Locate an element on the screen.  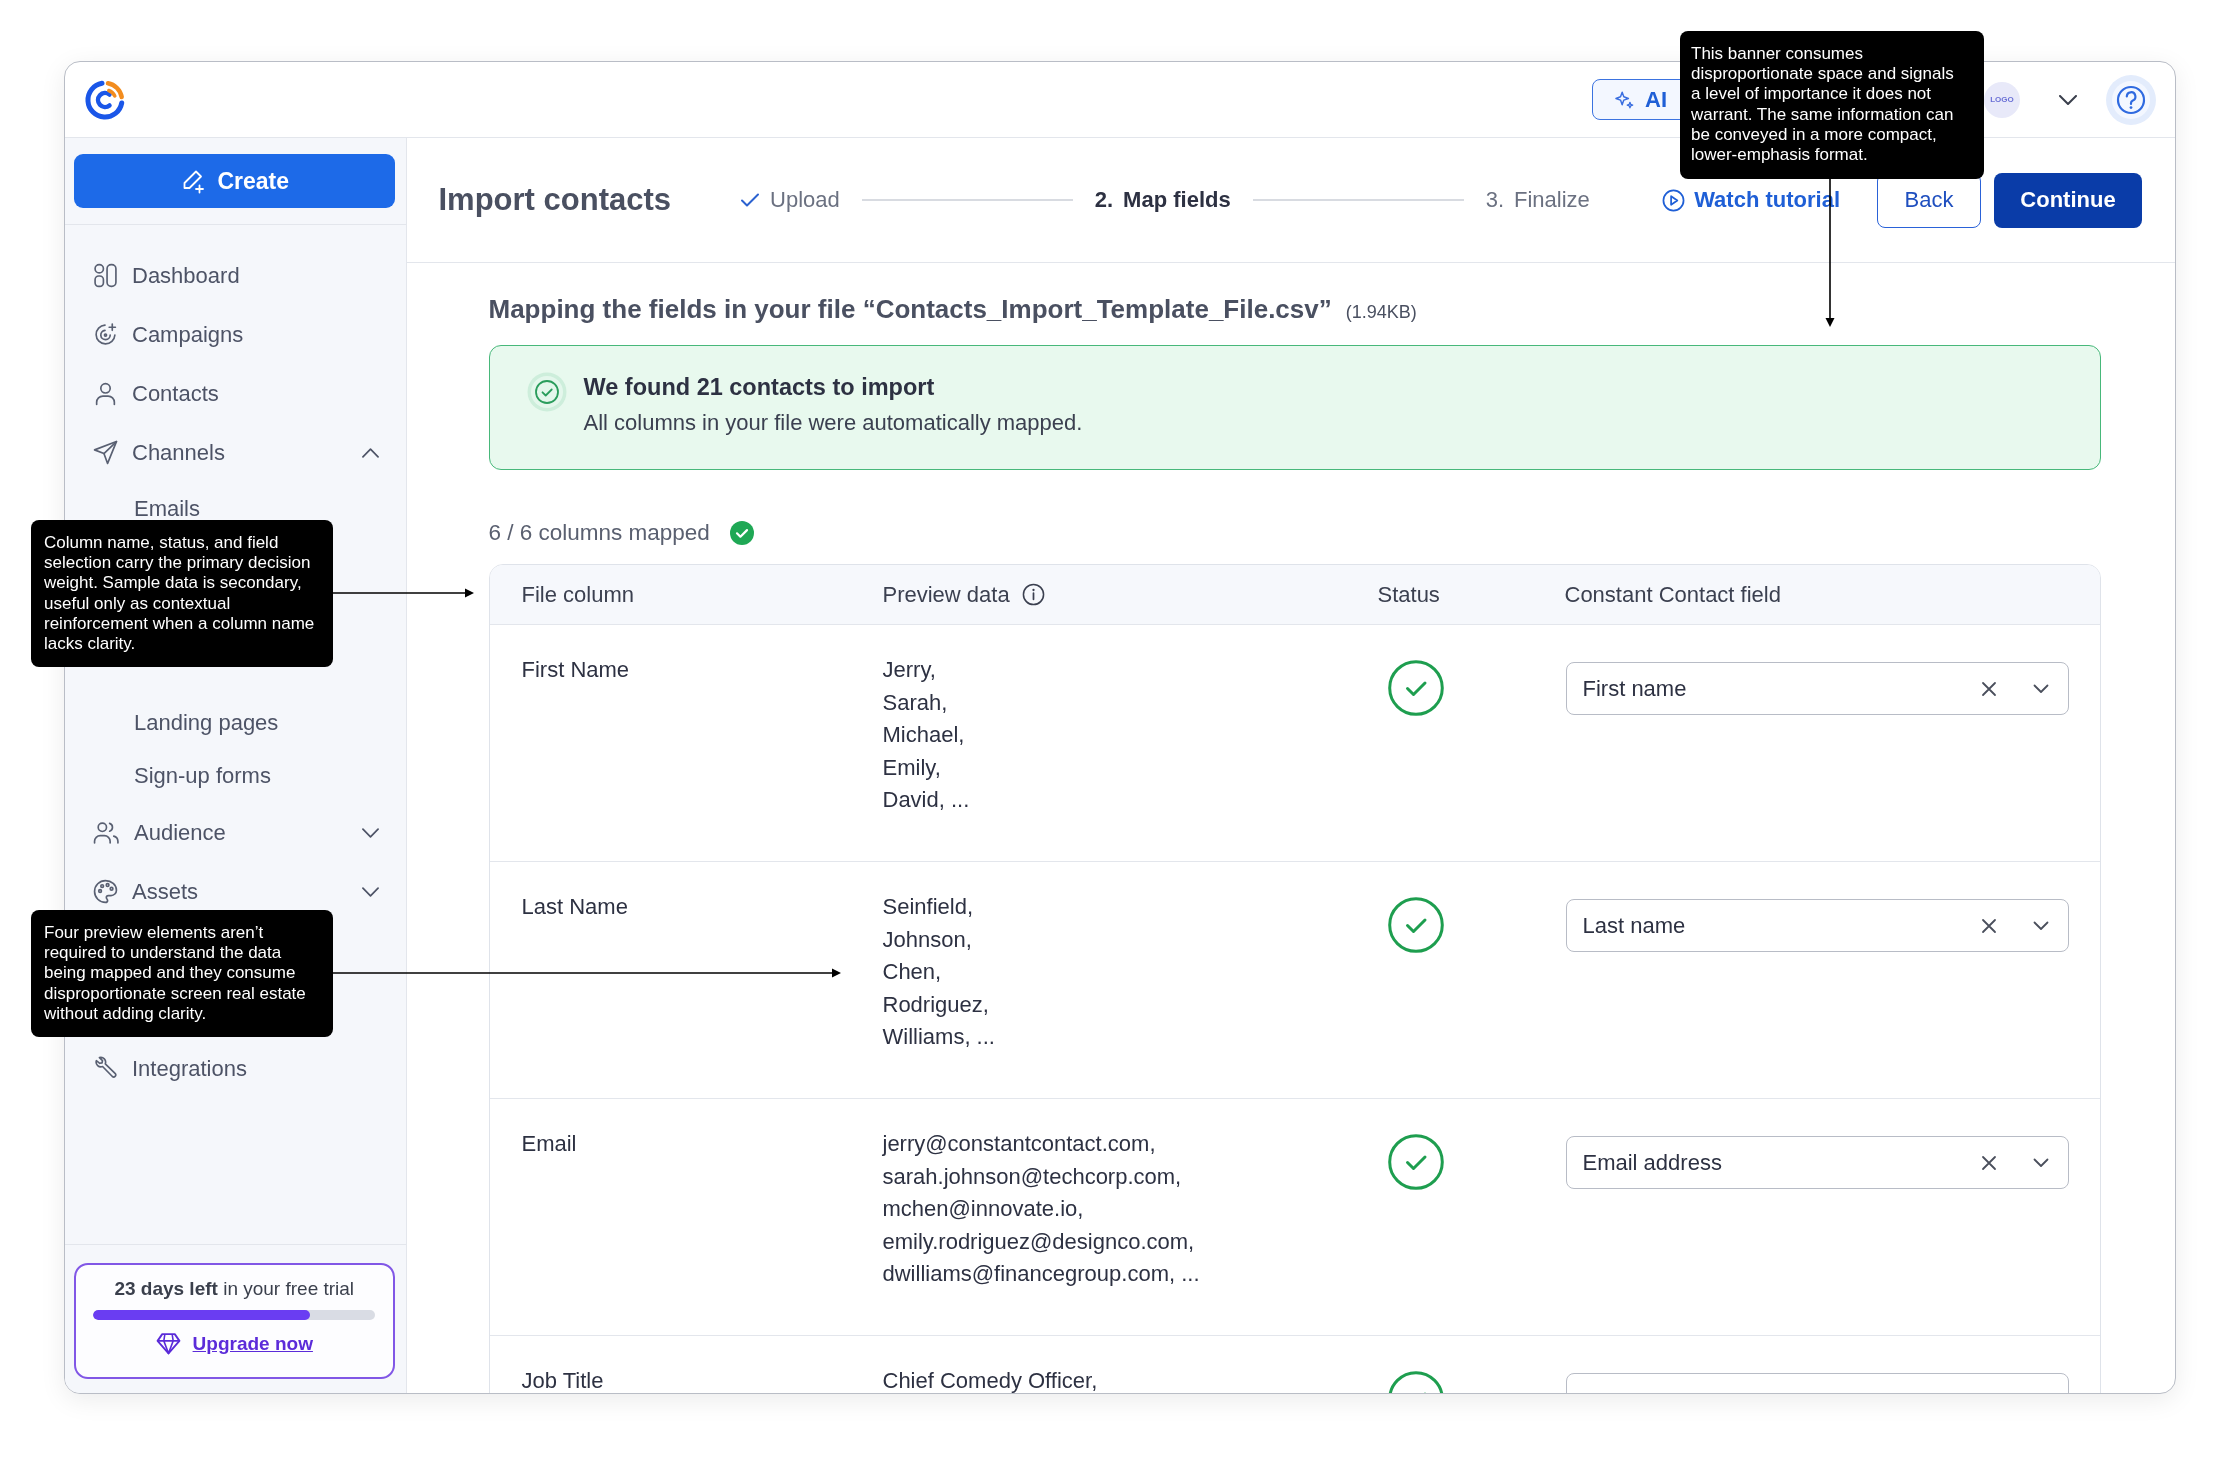
file-column-cell: Email is located at coordinates (549, 1143).